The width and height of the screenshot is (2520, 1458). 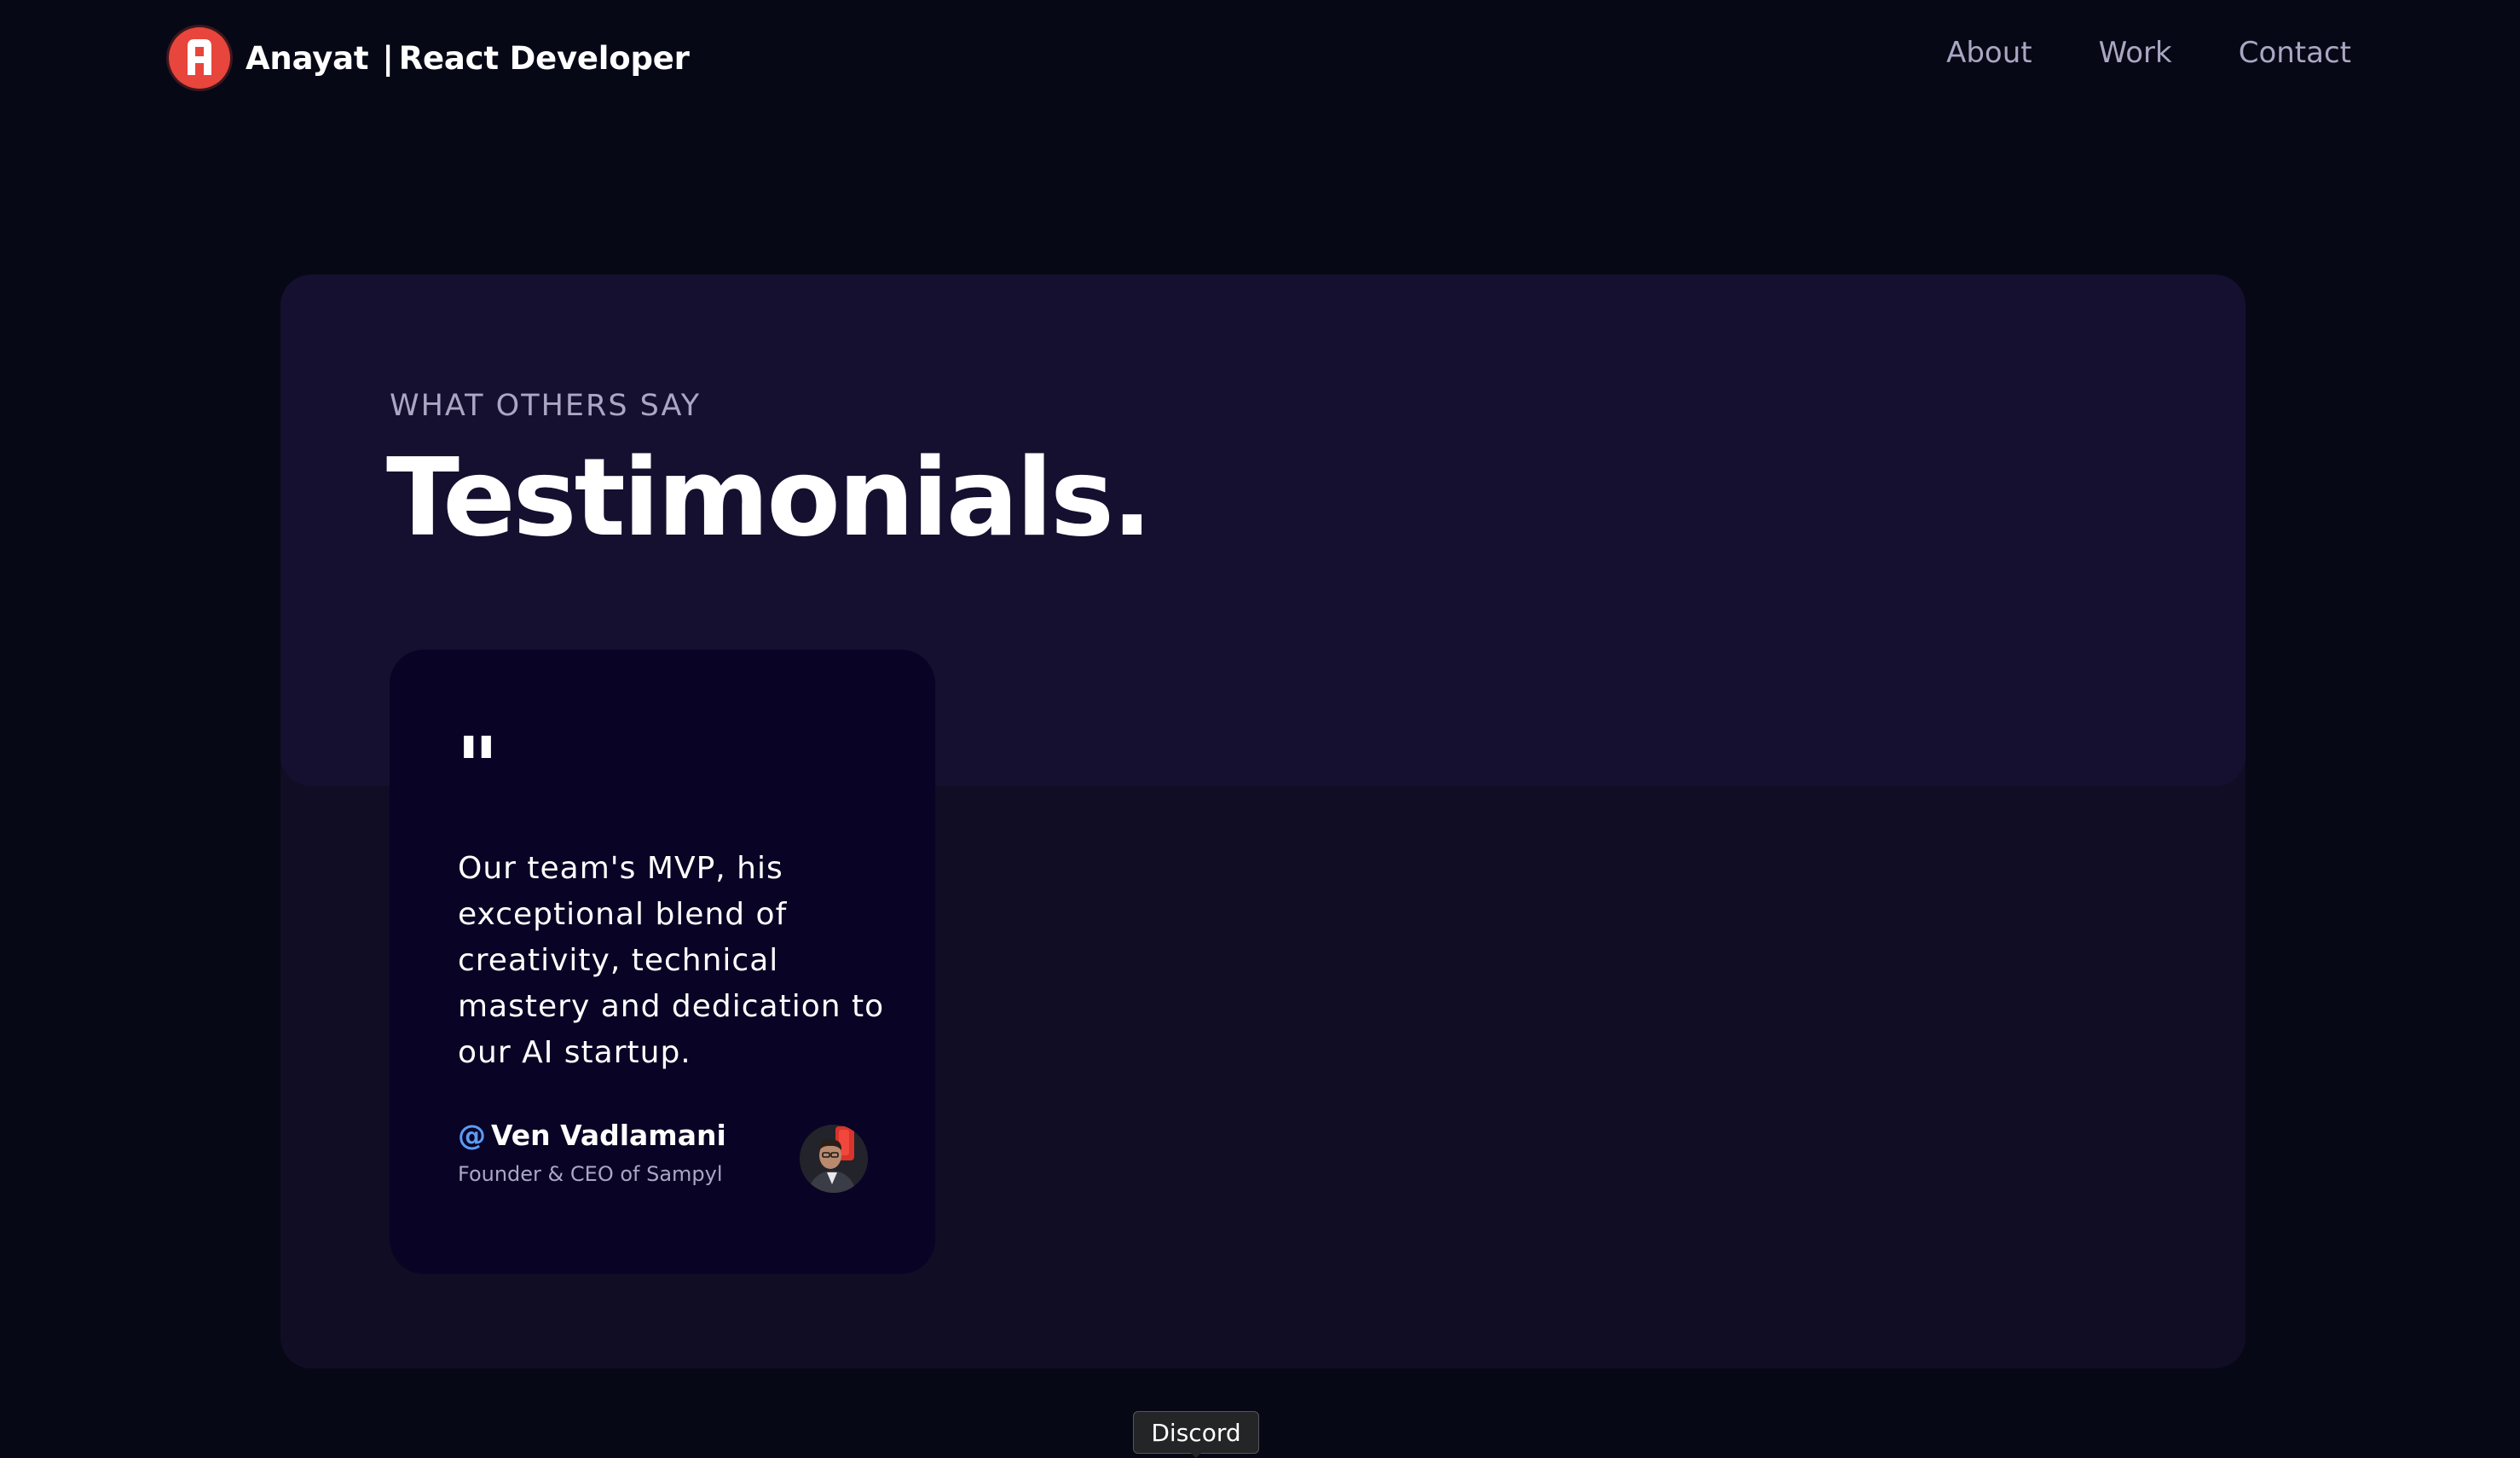 I want to click on letter-a-logo-icon, so click(x=199, y=58).